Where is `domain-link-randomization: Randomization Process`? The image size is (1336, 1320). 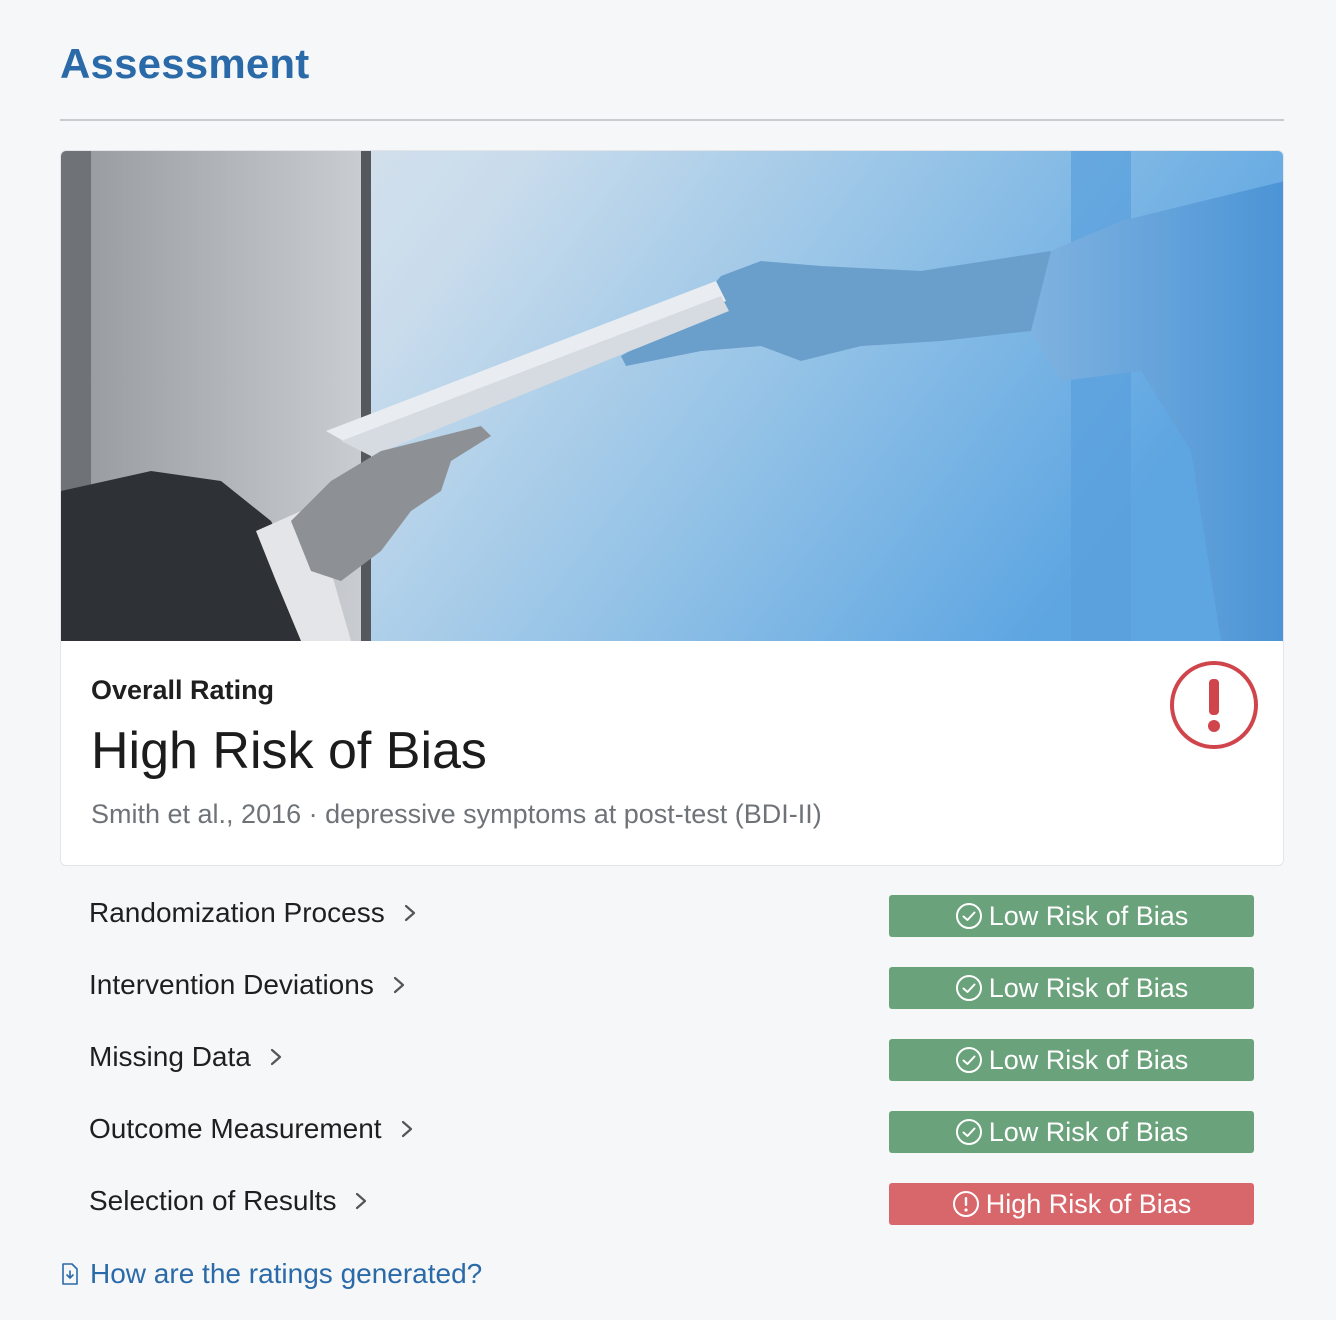
domain-link-randomization: Randomization Process is located at coordinates (255, 913).